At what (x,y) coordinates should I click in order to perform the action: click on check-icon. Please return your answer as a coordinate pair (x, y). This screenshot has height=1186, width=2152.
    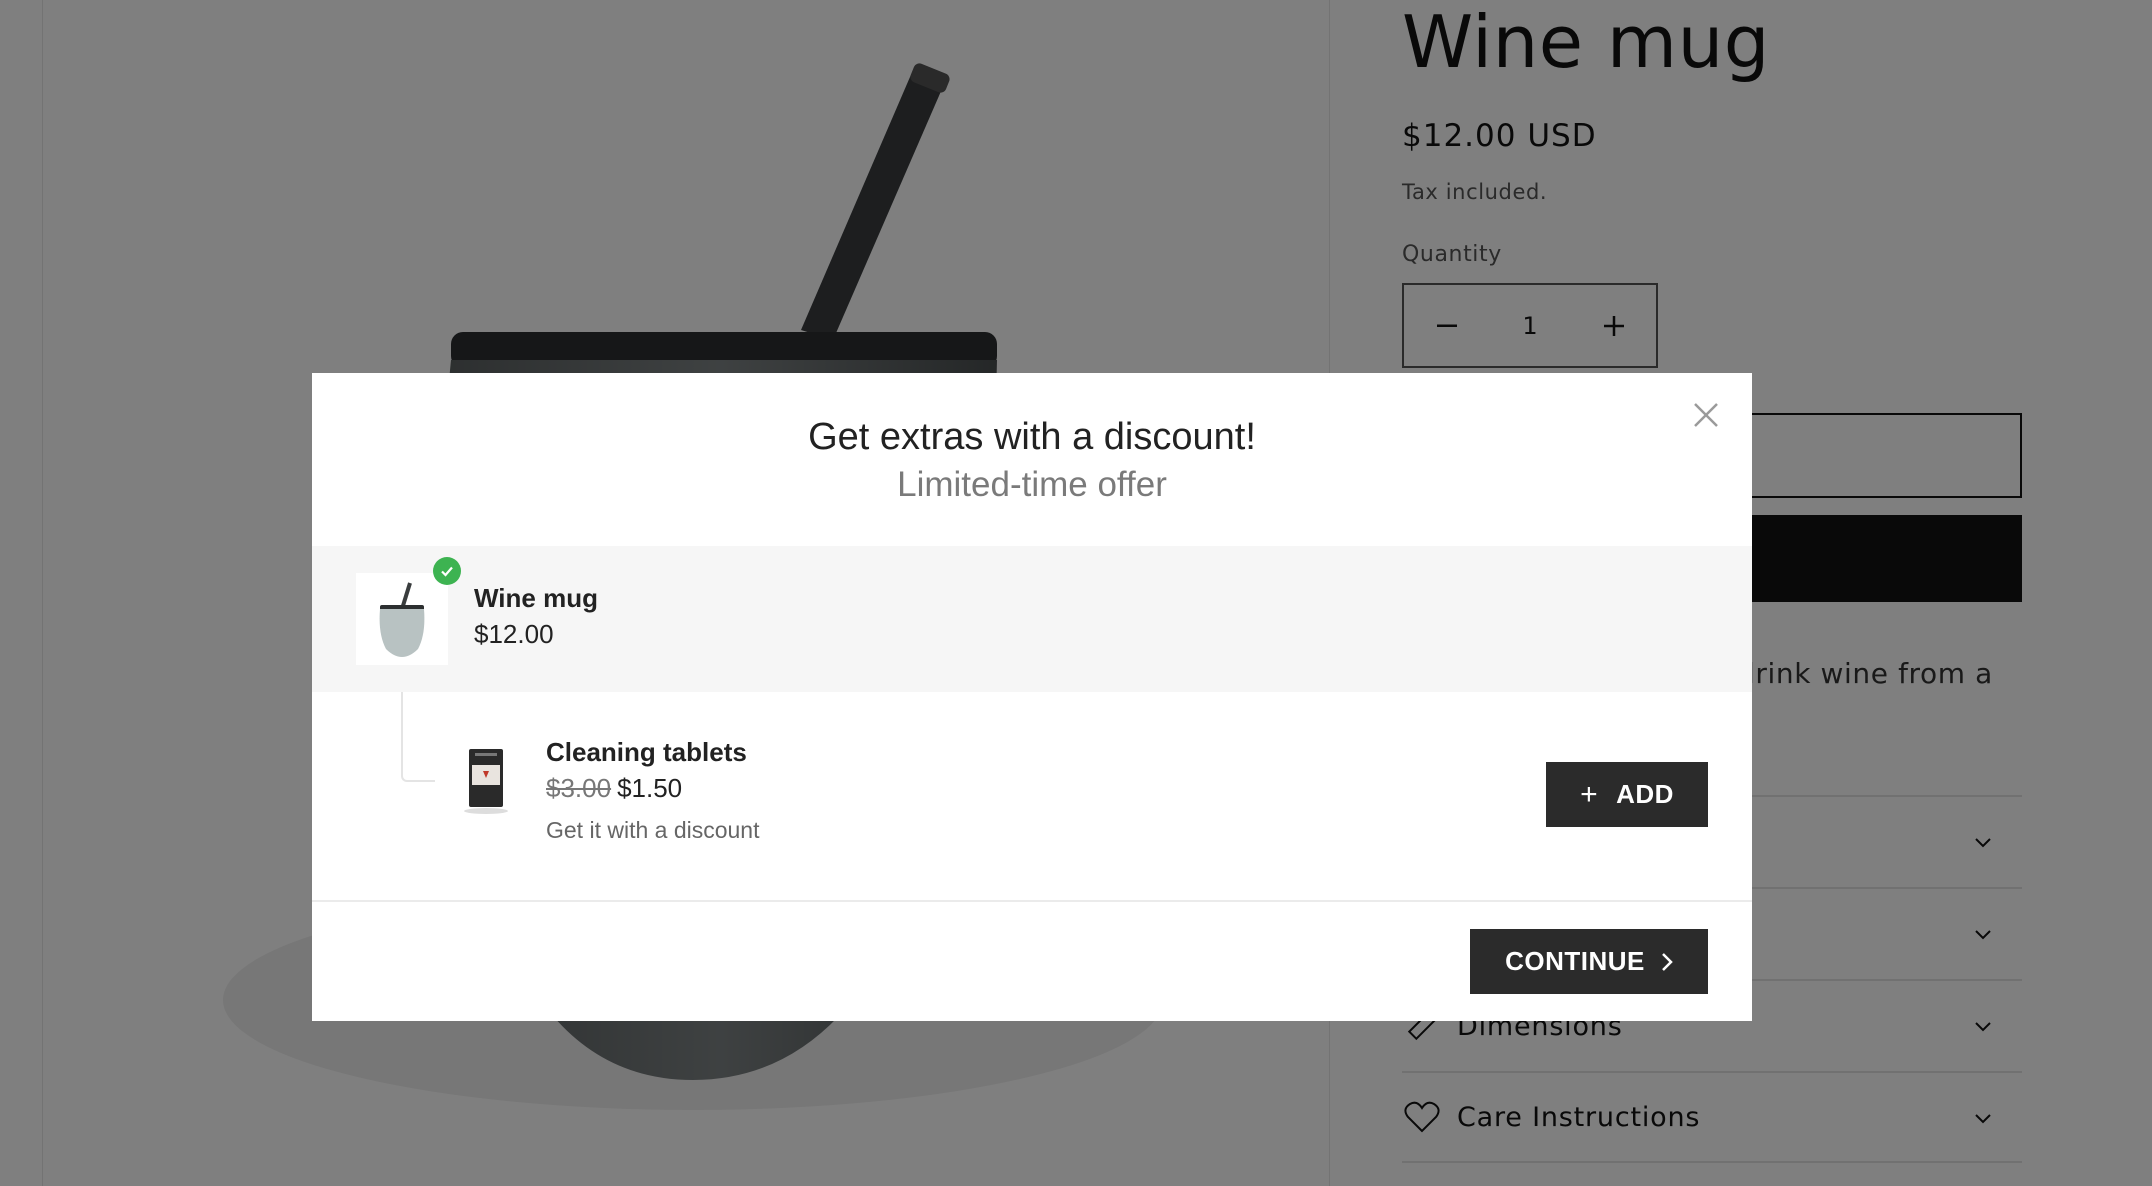
    Looking at the image, I should click on (447, 571).